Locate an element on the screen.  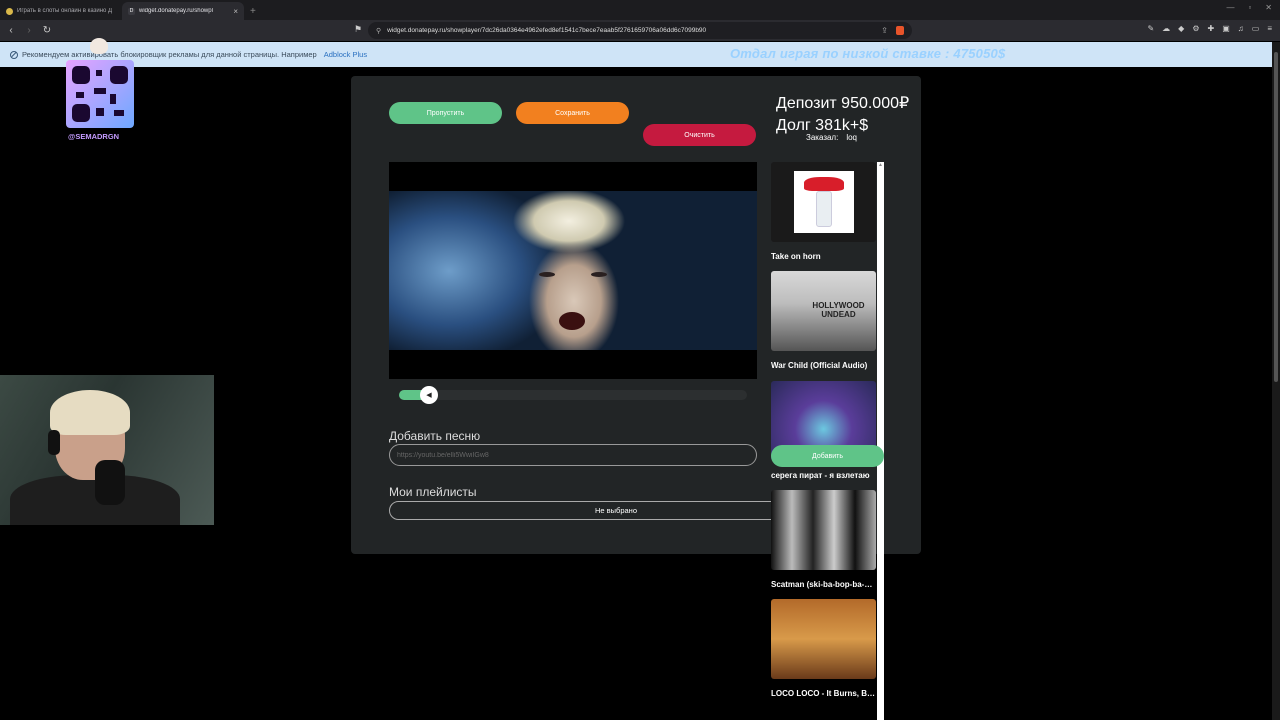
queue-item-title: War Child (Official Audio) is located at coordinates (819, 365).